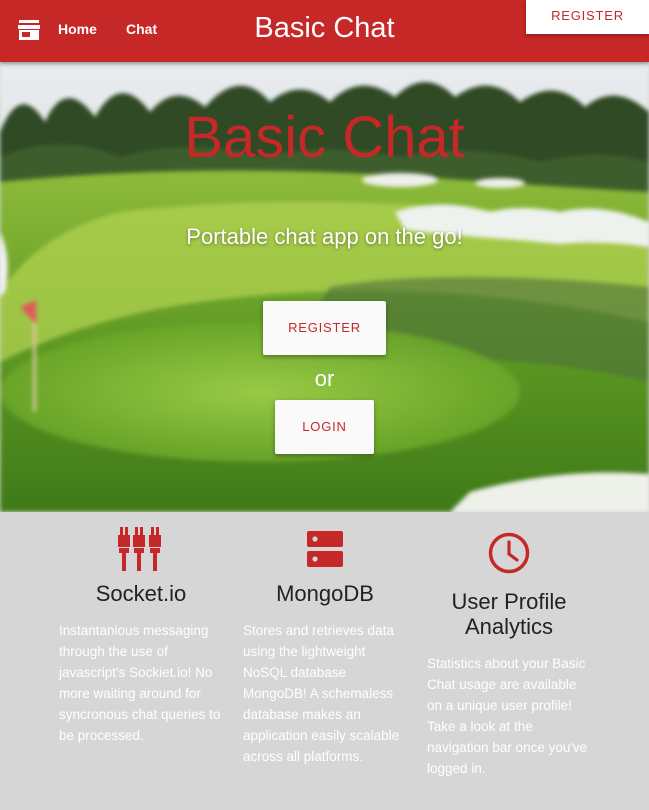 This screenshot has height=810, width=649. Describe the element at coordinates (325, 549) in the screenshot. I see `database-server-icon` at that location.